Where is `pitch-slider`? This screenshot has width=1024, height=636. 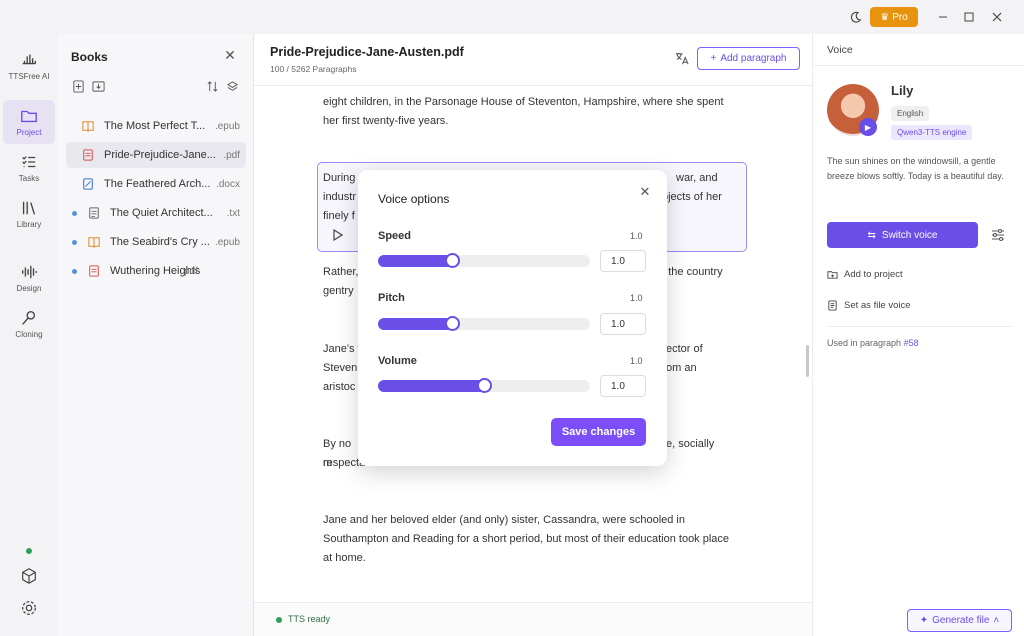 pitch-slider is located at coordinates (484, 323).